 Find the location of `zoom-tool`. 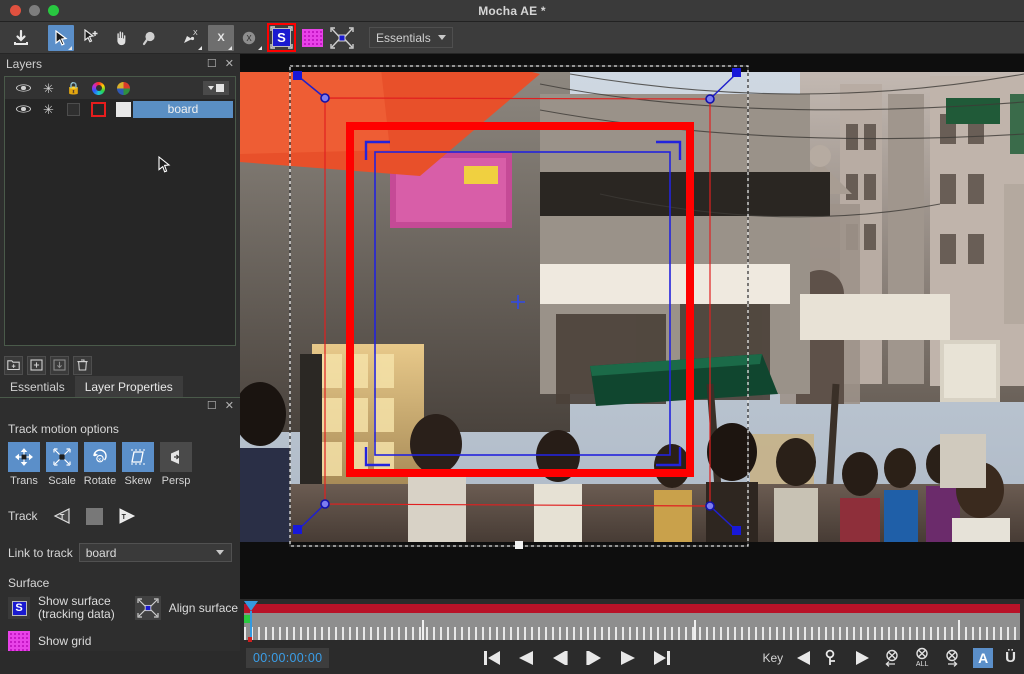

zoom-tool is located at coordinates (151, 38).